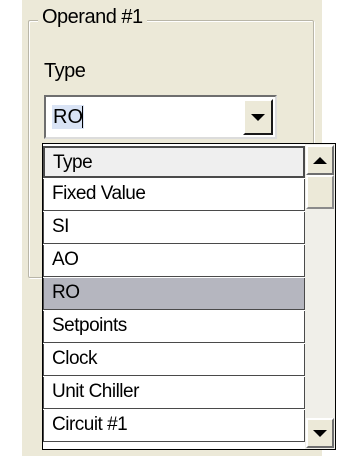  What do you see at coordinates (174, 360) in the screenshot?
I see `dropdown-item: Clock` at bounding box center [174, 360].